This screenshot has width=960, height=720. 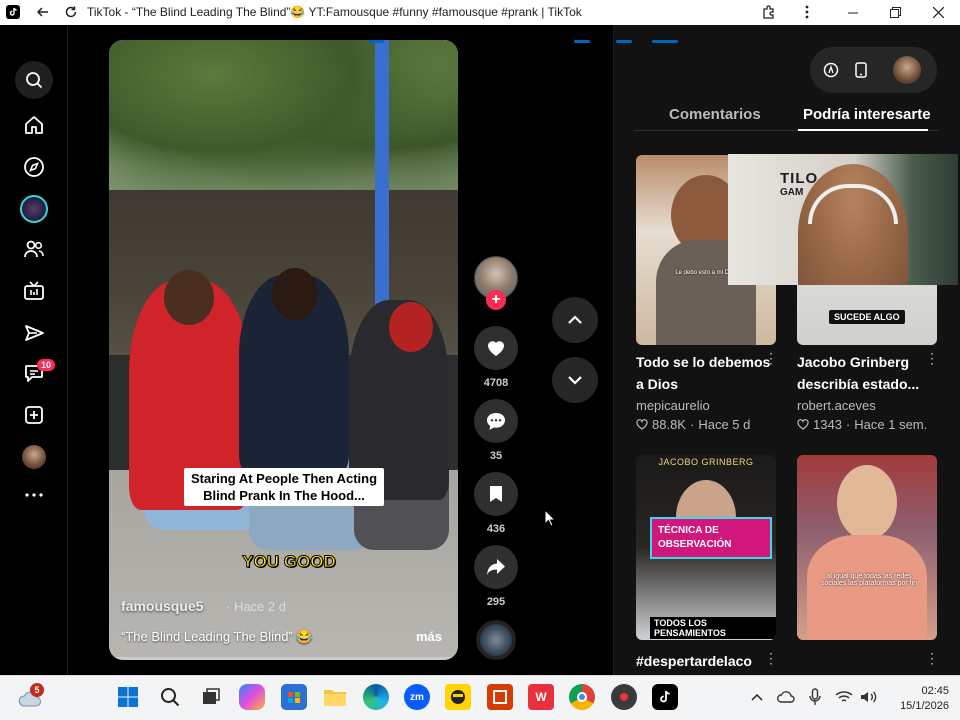 What do you see at coordinates (496, 300) in the screenshot?
I see `follow-button: +` at bounding box center [496, 300].